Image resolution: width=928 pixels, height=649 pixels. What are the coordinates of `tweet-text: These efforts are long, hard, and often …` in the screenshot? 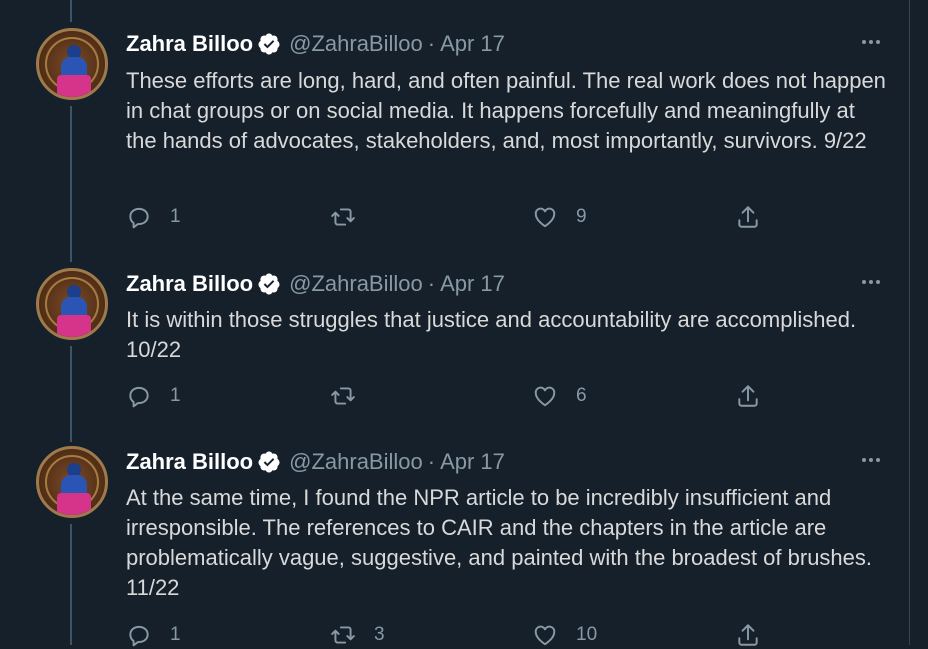 It's located at (506, 110).